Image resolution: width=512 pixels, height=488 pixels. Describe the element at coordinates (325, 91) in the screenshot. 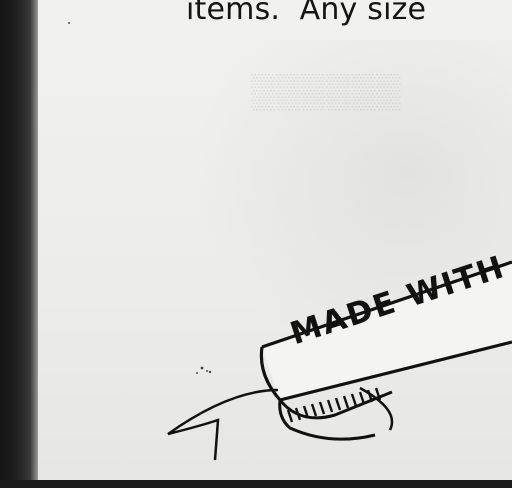

I see `bleed-through-text: ▒▒▒▒▒▒` at that location.